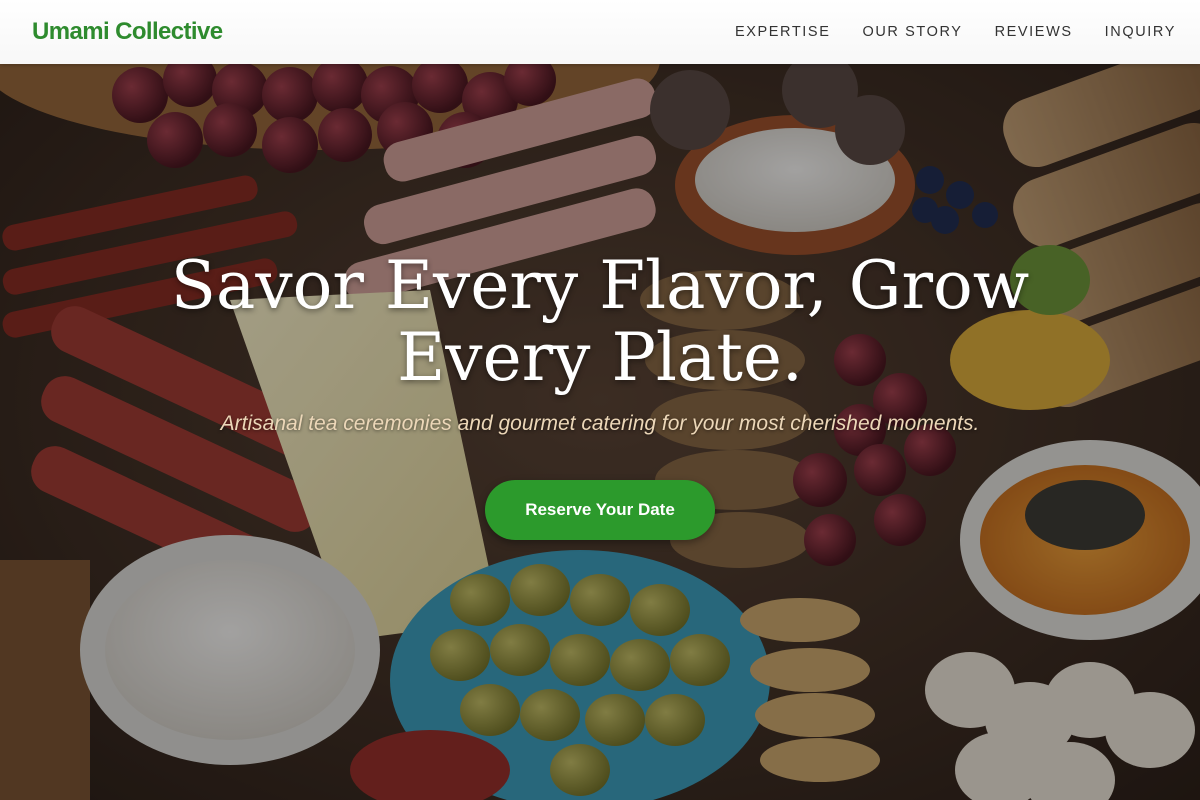 The height and width of the screenshot is (800, 1200). Describe the element at coordinates (600, 321) in the screenshot. I see `hero-title: Savor Every Flavor, Grow Every Plate.` at that location.